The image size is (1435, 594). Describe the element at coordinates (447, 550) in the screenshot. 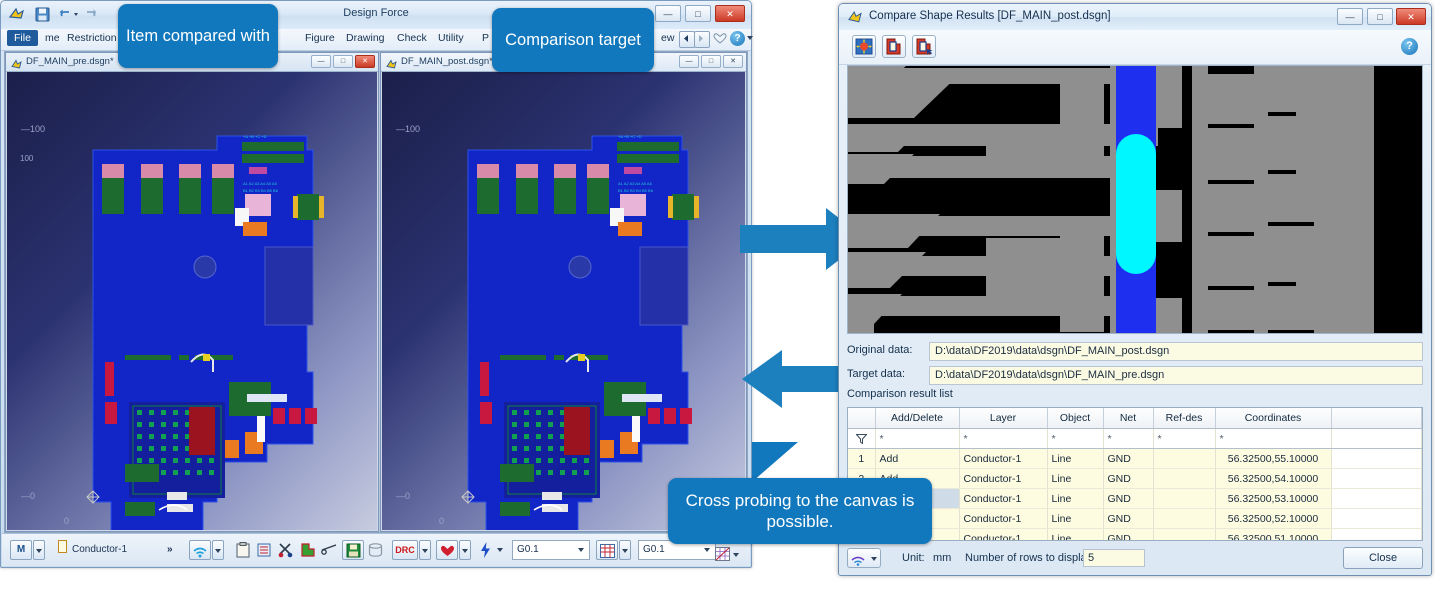

I see `check-heart-button` at that location.